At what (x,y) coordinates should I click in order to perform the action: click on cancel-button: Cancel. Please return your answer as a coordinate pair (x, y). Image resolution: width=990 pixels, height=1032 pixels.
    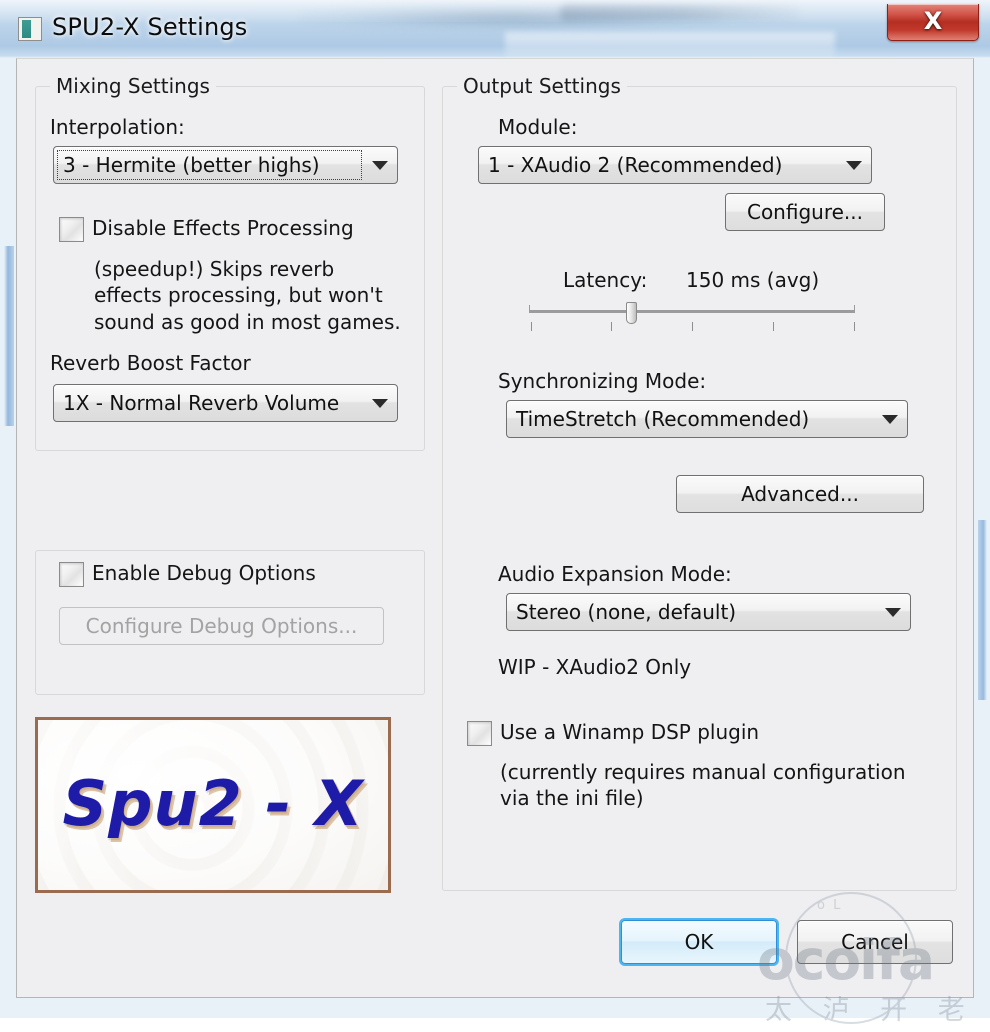
    Looking at the image, I should click on (875, 942).